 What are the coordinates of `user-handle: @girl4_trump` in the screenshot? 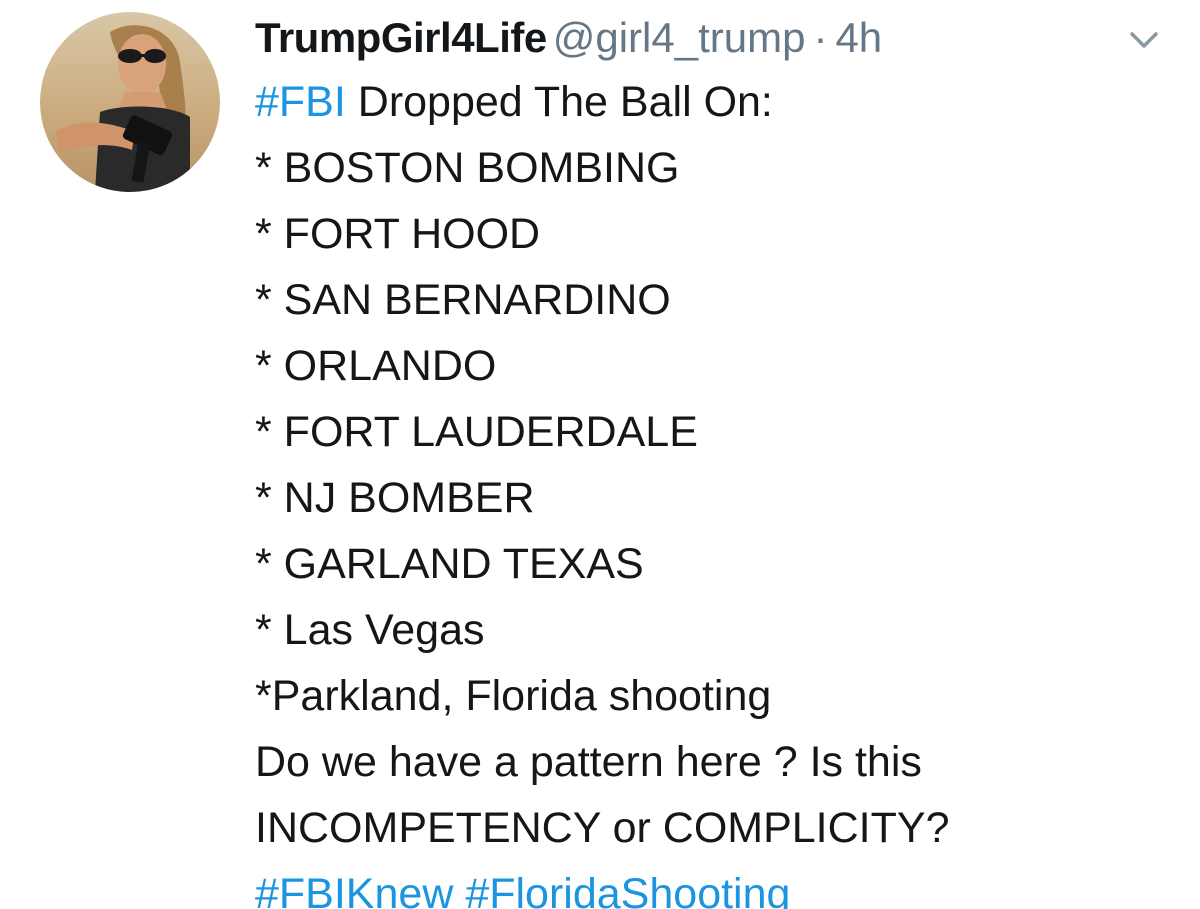 It's located at (679, 37).